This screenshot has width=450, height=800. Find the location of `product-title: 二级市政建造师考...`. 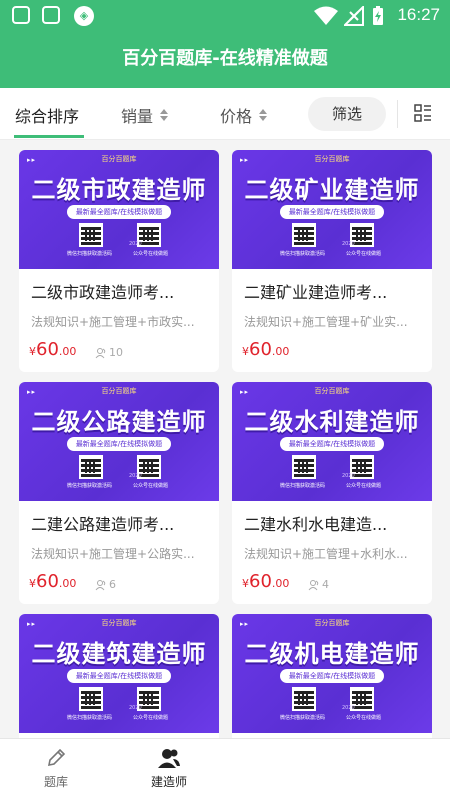

product-title: 二级市政建造师考... is located at coordinates (103, 292).